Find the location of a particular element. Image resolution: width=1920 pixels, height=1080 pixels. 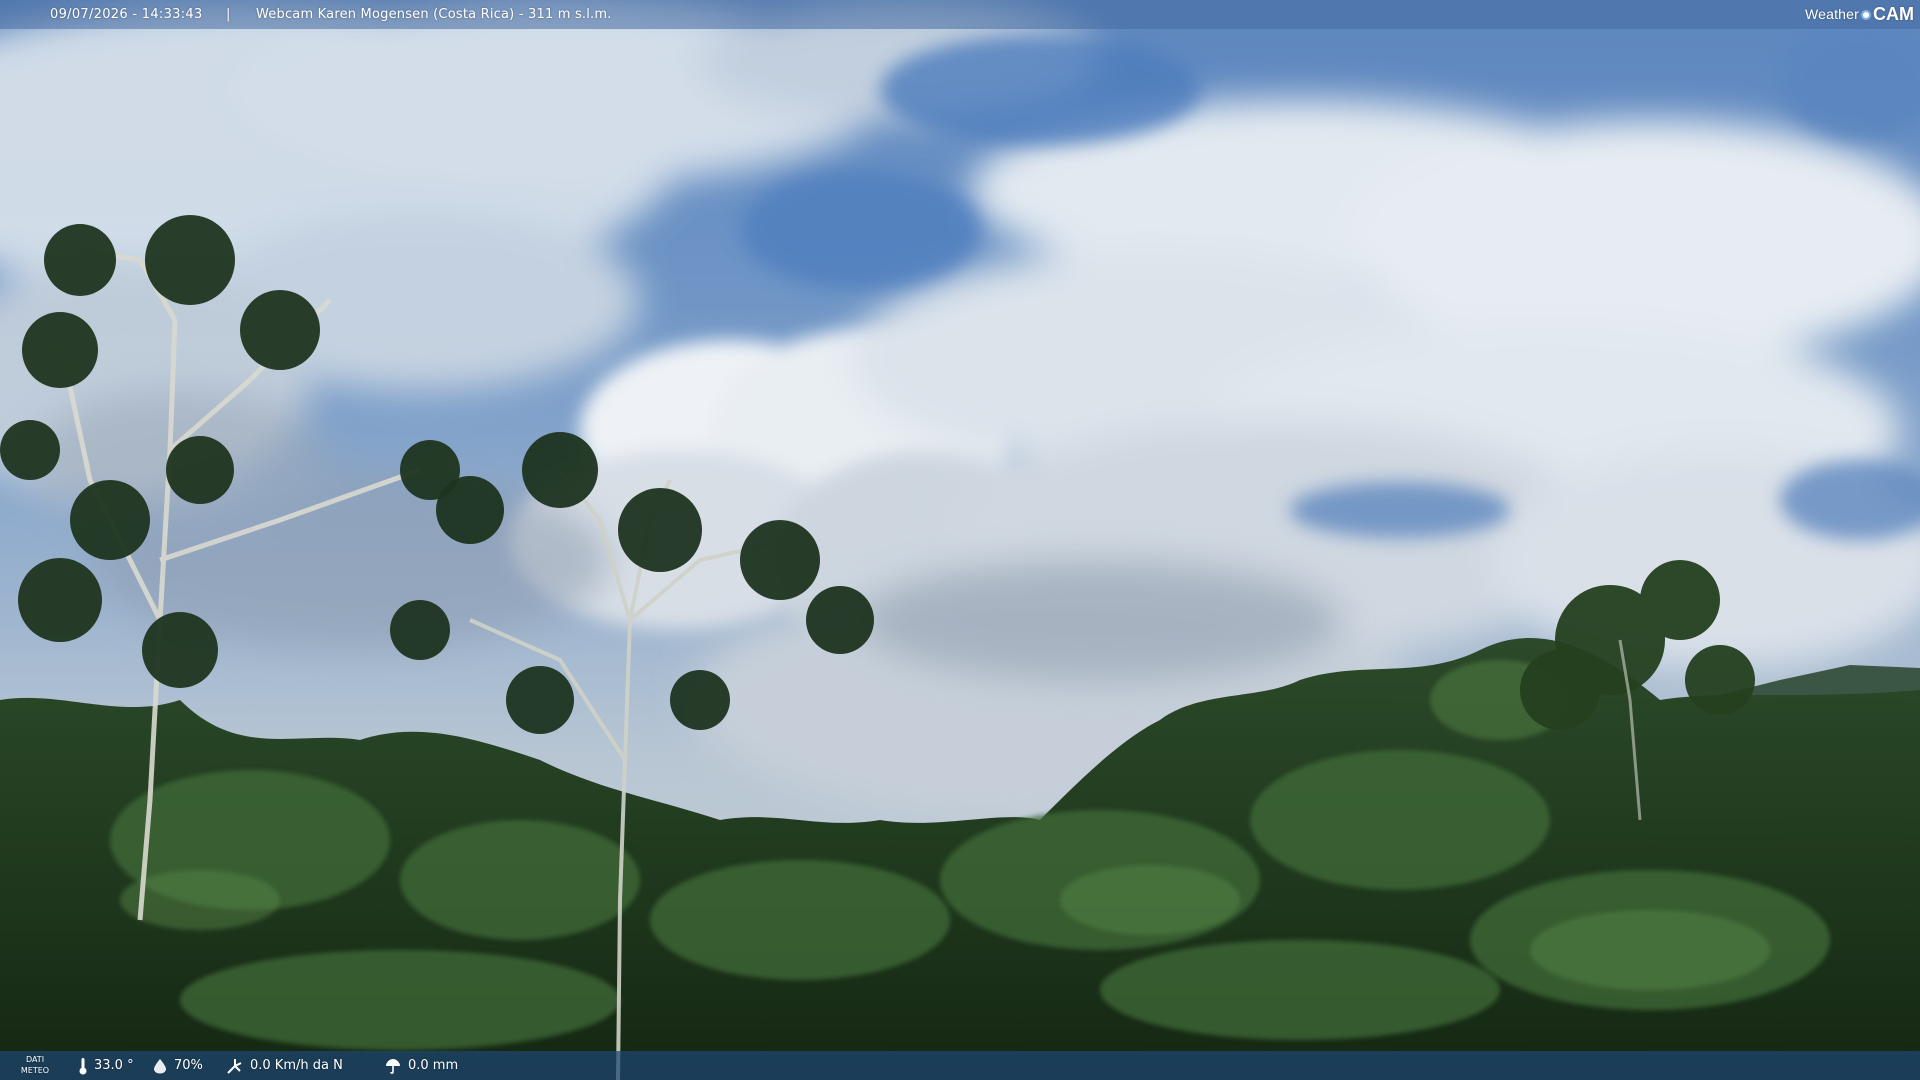

logo-text-weather: Weather is located at coordinates (1831, 14).